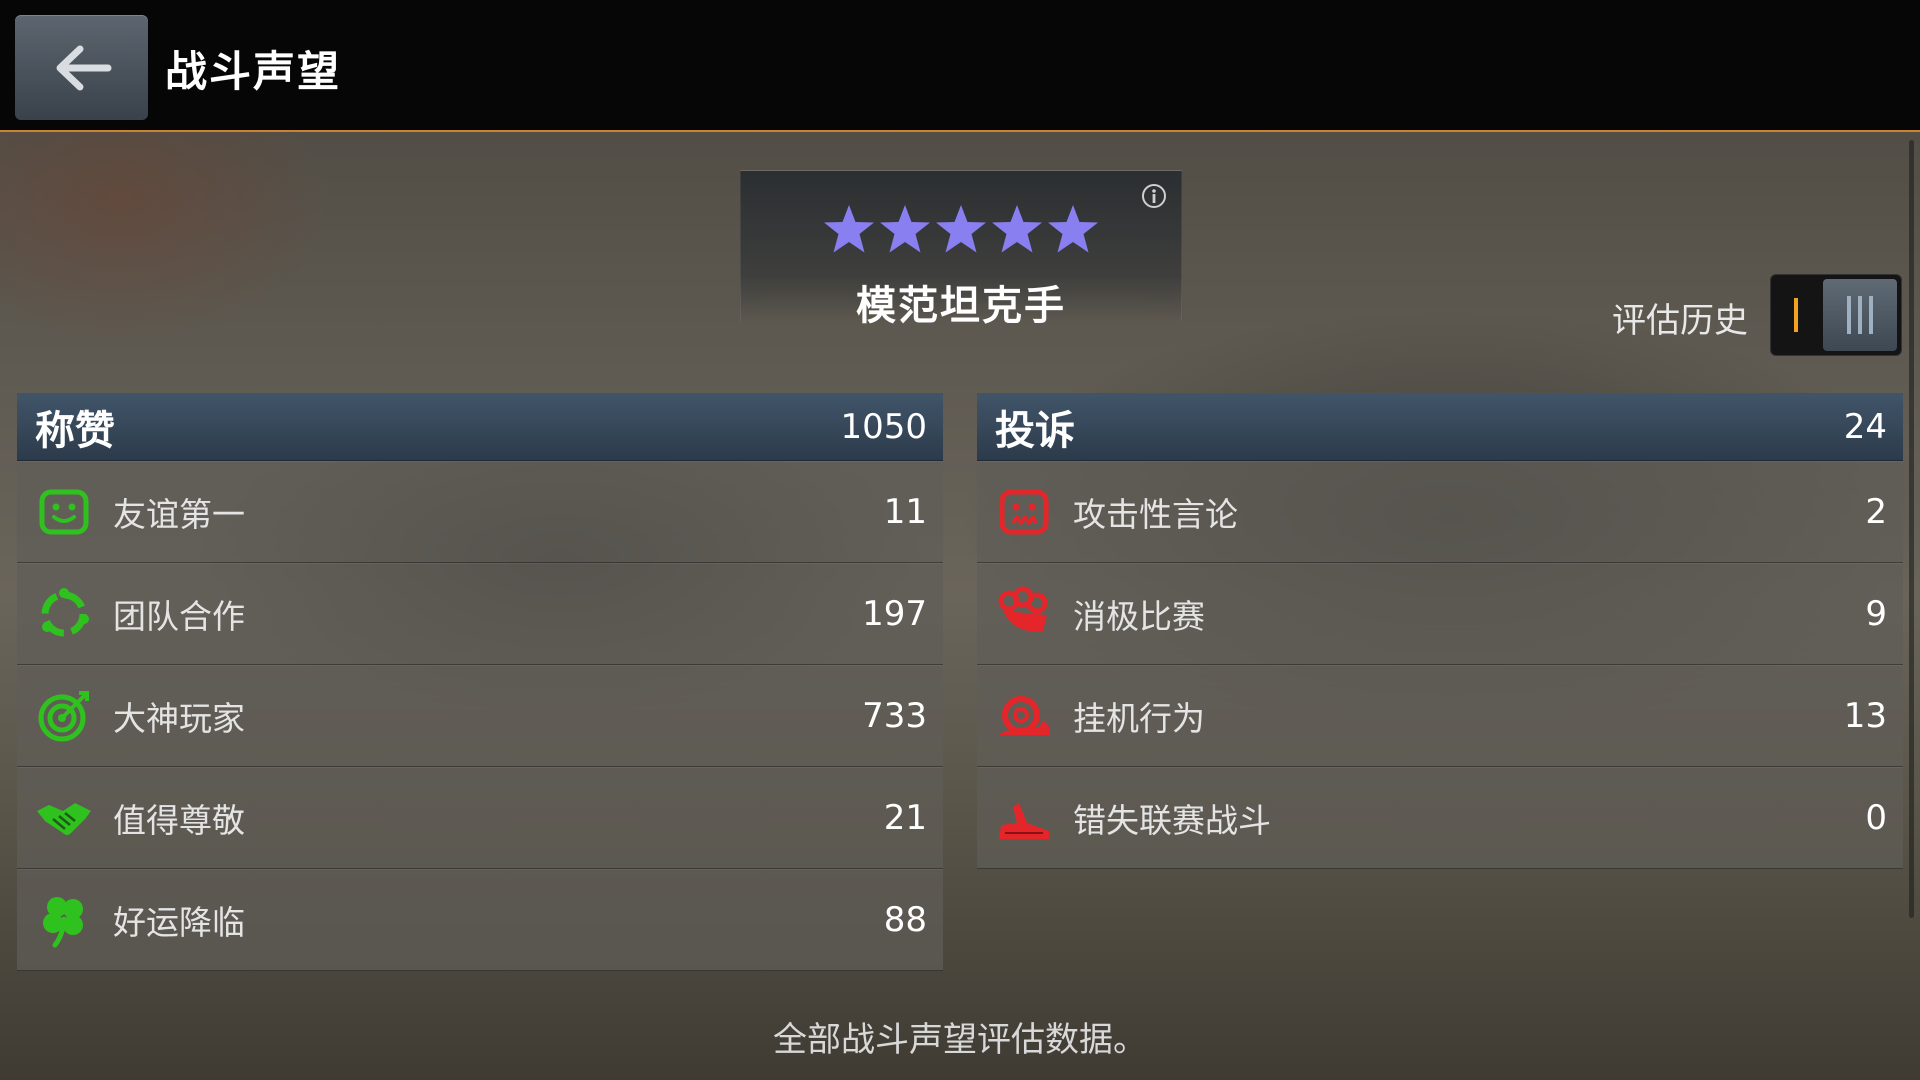 The height and width of the screenshot is (1080, 1920). What do you see at coordinates (480, 512) in the screenshot?
I see `praise-row-friendly: 友谊第一 11` at bounding box center [480, 512].